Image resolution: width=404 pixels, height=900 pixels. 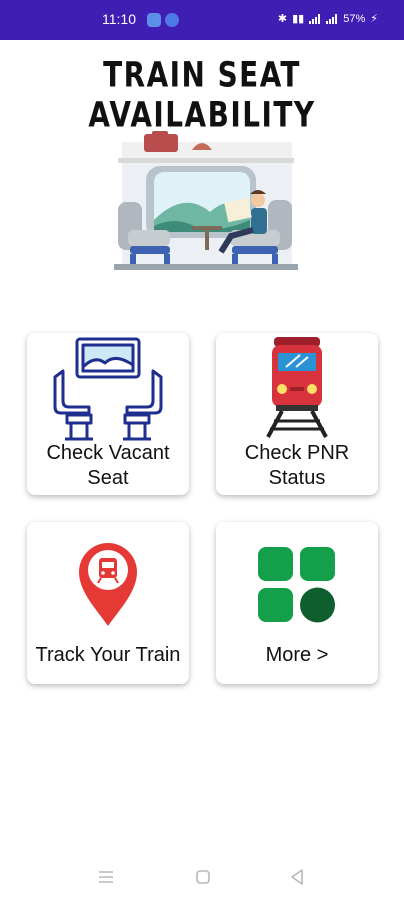 What do you see at coordinates (106, 877) in the screenshot?
I see `menu-icon` at bounding box center [106, 877].